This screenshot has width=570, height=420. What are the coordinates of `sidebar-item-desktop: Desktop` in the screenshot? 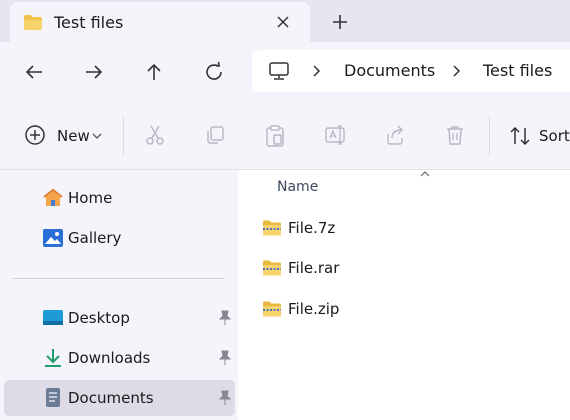 It's located at (119, 318).